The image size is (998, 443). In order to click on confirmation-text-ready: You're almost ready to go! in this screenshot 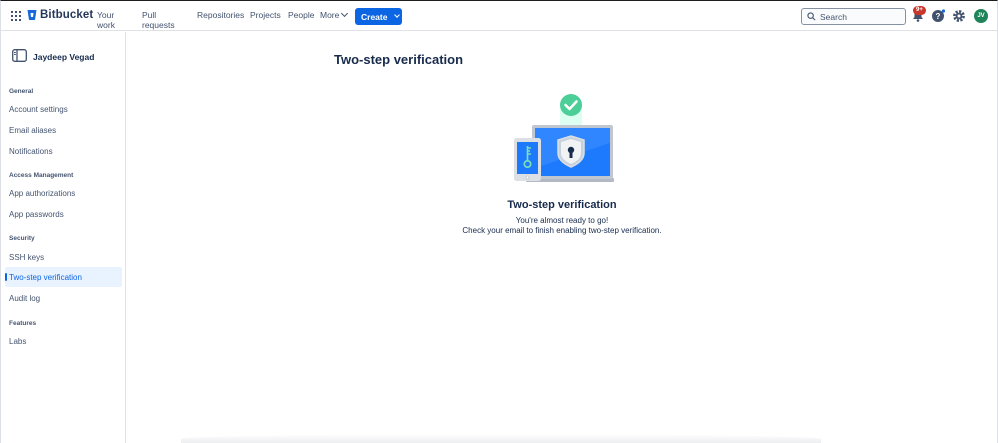, I will do `click(562, 220)`.